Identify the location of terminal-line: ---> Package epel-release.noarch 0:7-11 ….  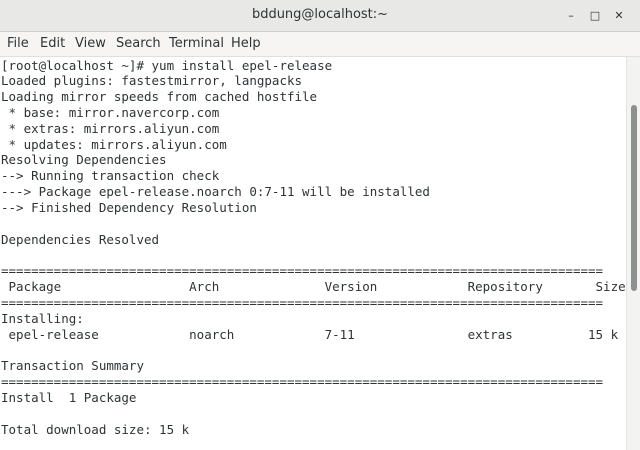
(215, 192).